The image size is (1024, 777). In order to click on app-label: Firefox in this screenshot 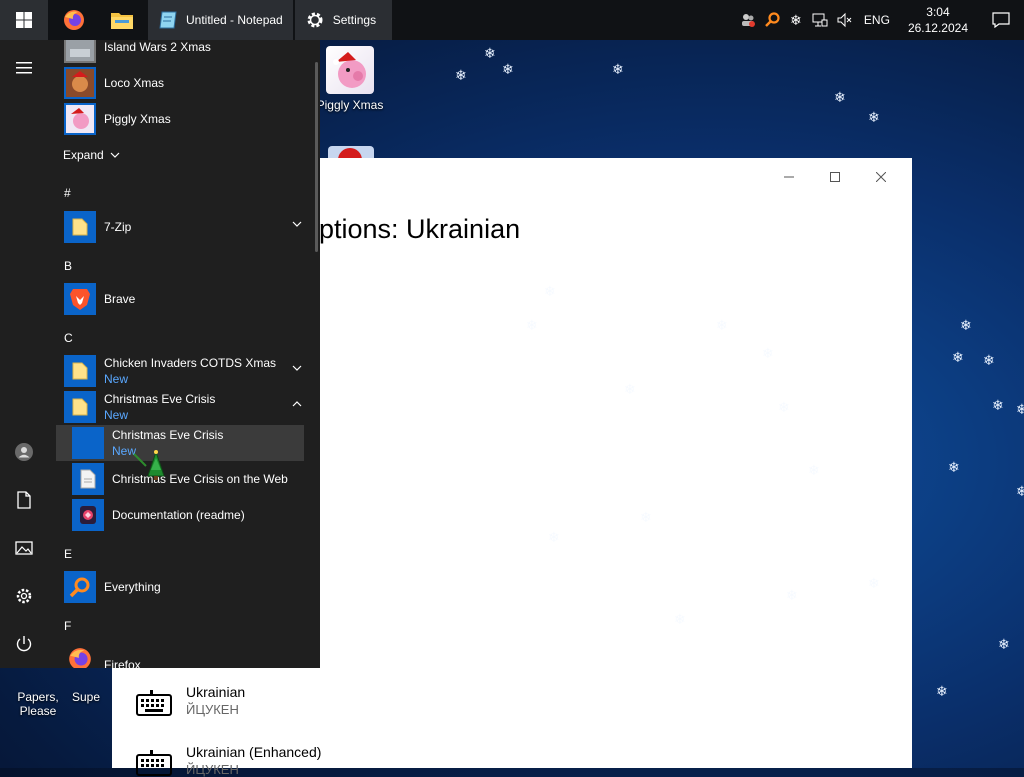, I will do `click(122, 663)`.